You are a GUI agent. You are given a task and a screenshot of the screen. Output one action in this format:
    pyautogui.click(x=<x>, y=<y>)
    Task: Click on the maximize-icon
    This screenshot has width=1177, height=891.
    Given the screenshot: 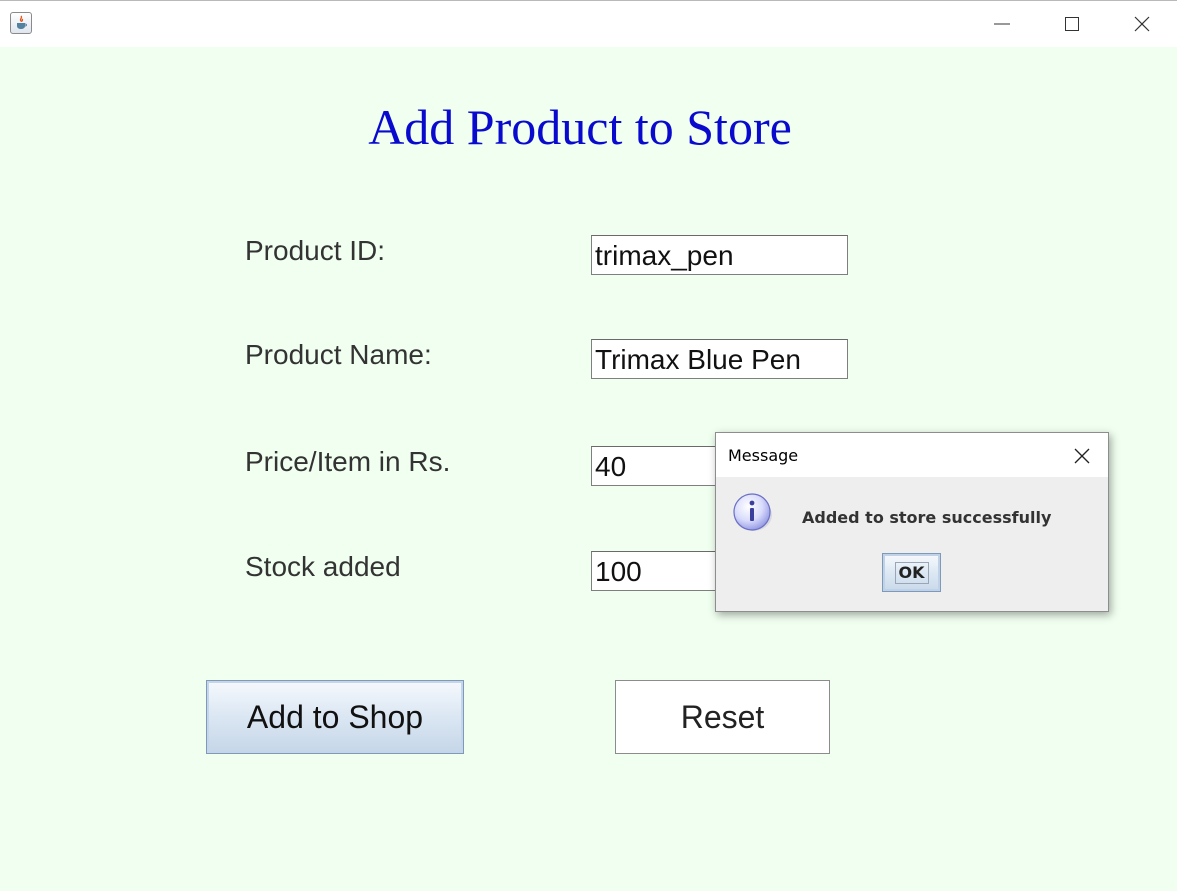 What is the action you would take?
    pyautogui.click(x=1072, y=24)
    